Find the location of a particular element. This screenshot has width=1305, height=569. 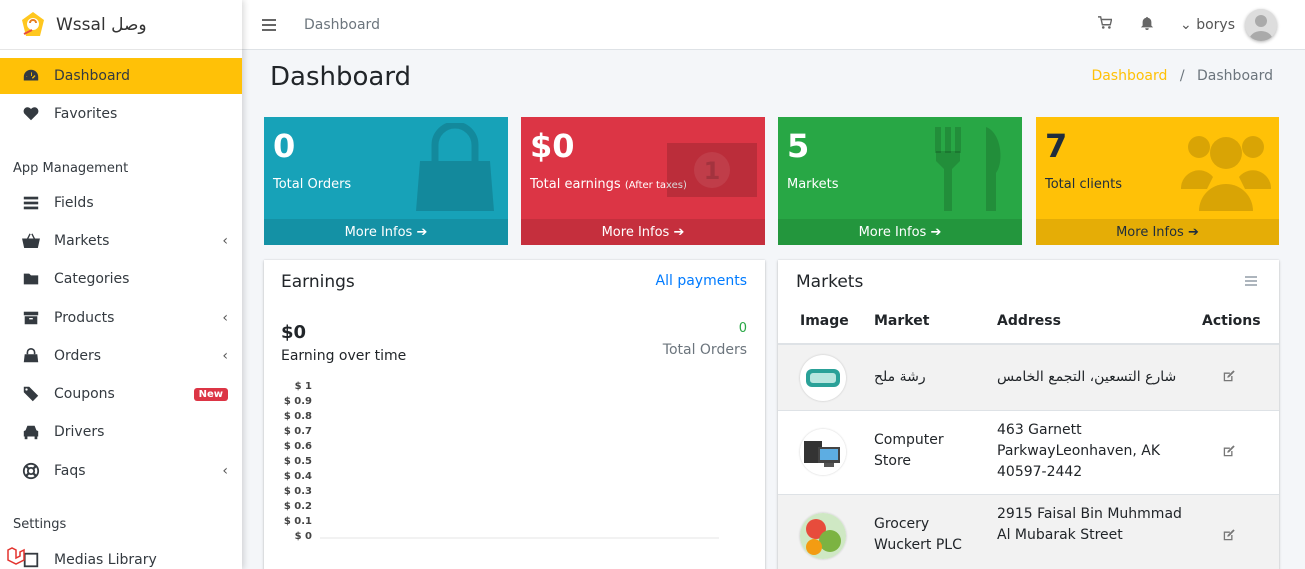

sidebar-item-coupons: Coupons New is located at coordinates (121, 394).